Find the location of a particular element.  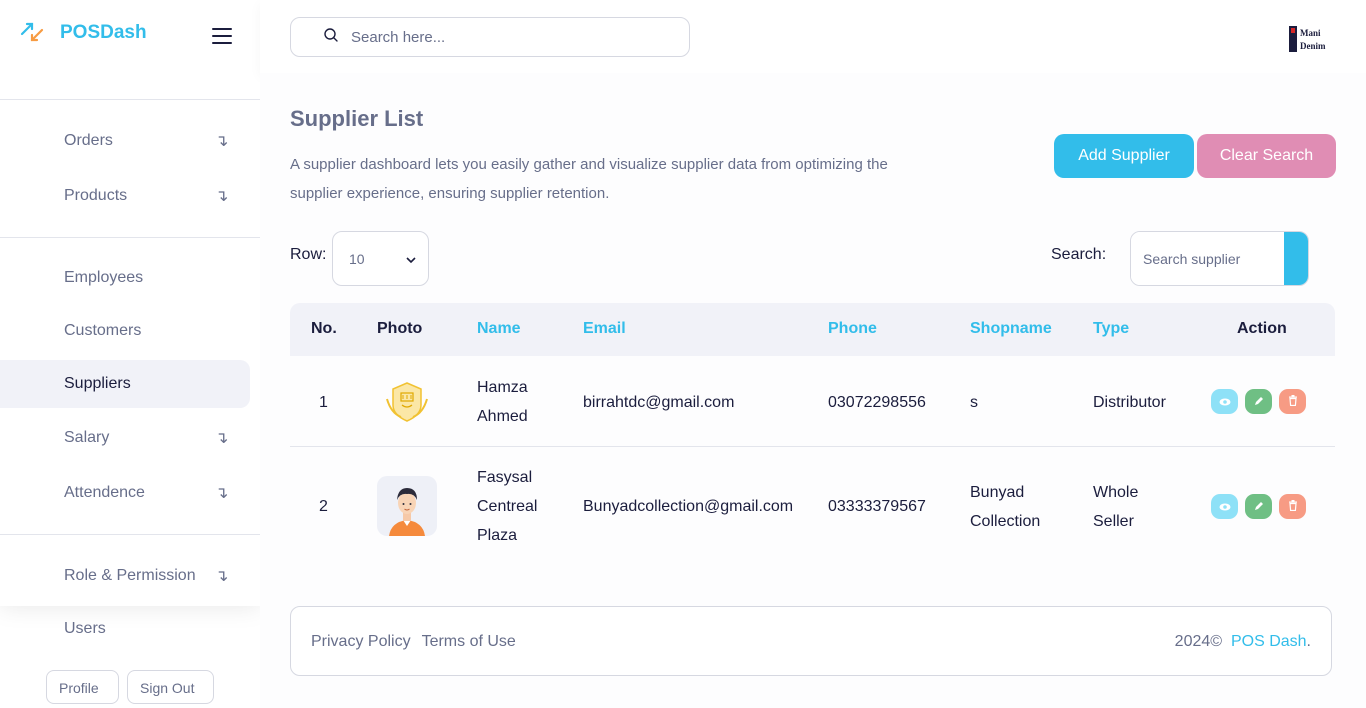

rows-per-page-value: 10 is located at coordinates (357, 258).